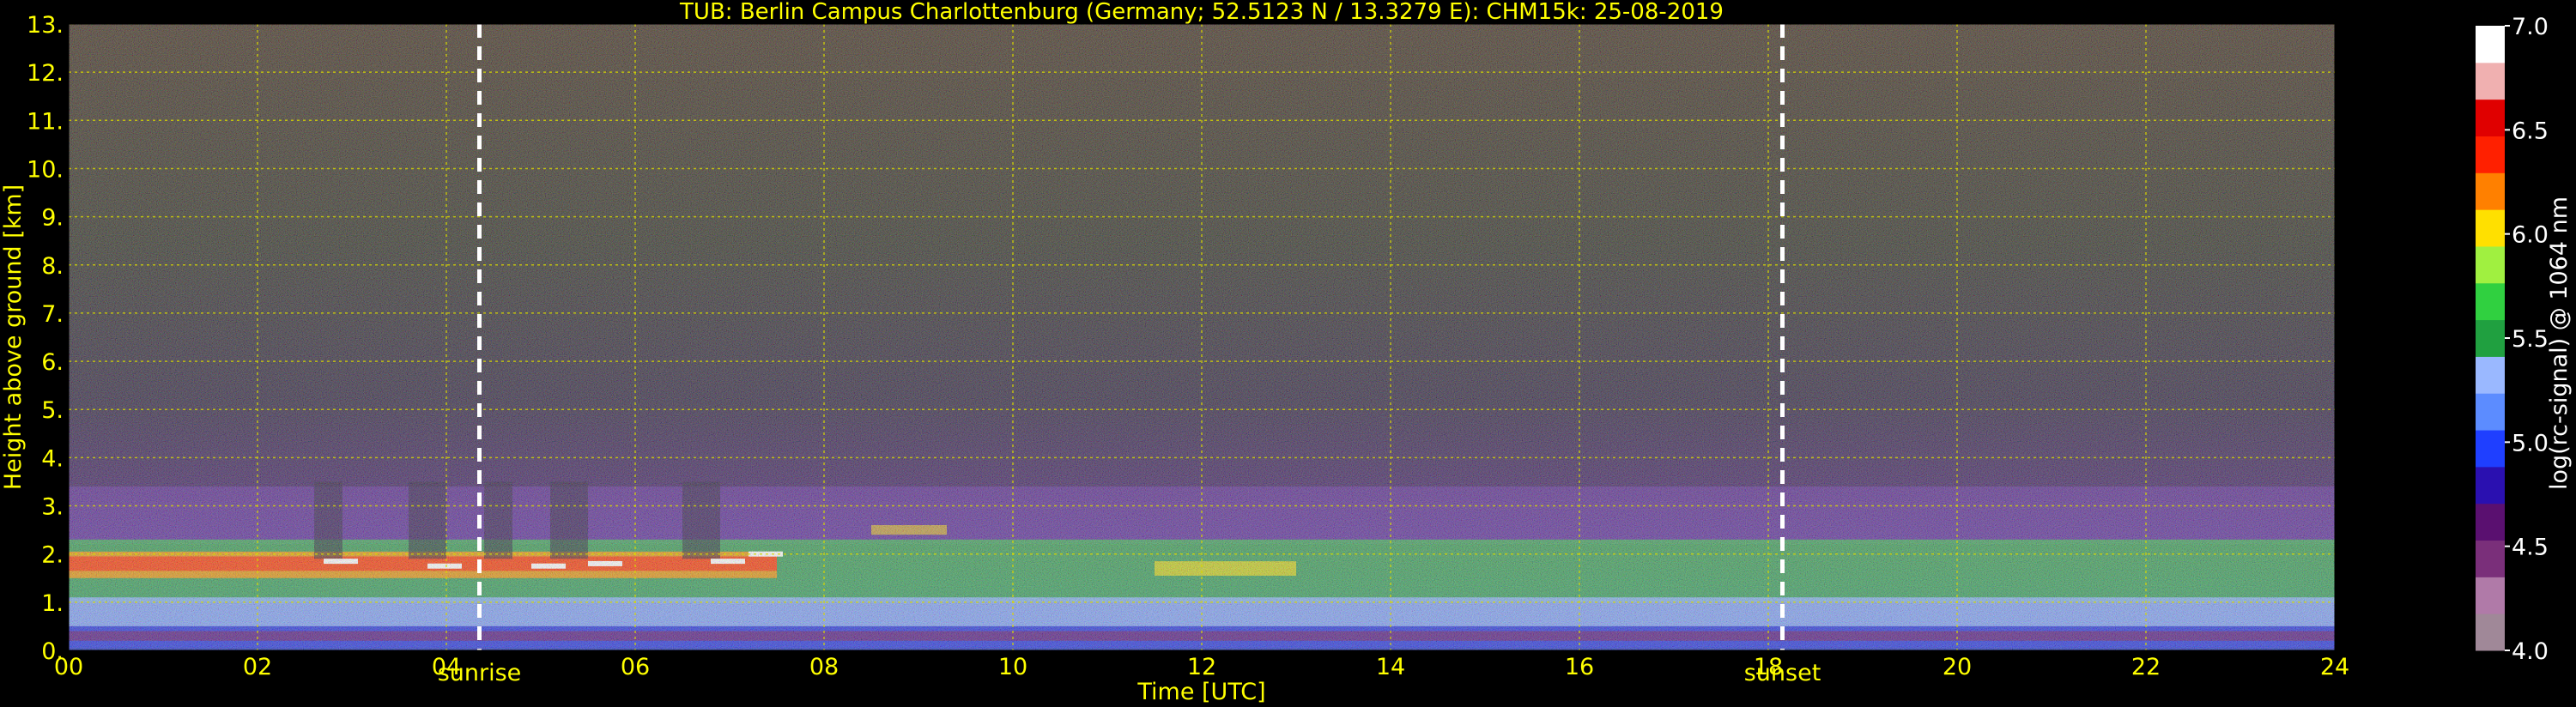  Describe the element at coordinates (824, 667) in the screenshot. I see `x-tick-label: 08` at that location.